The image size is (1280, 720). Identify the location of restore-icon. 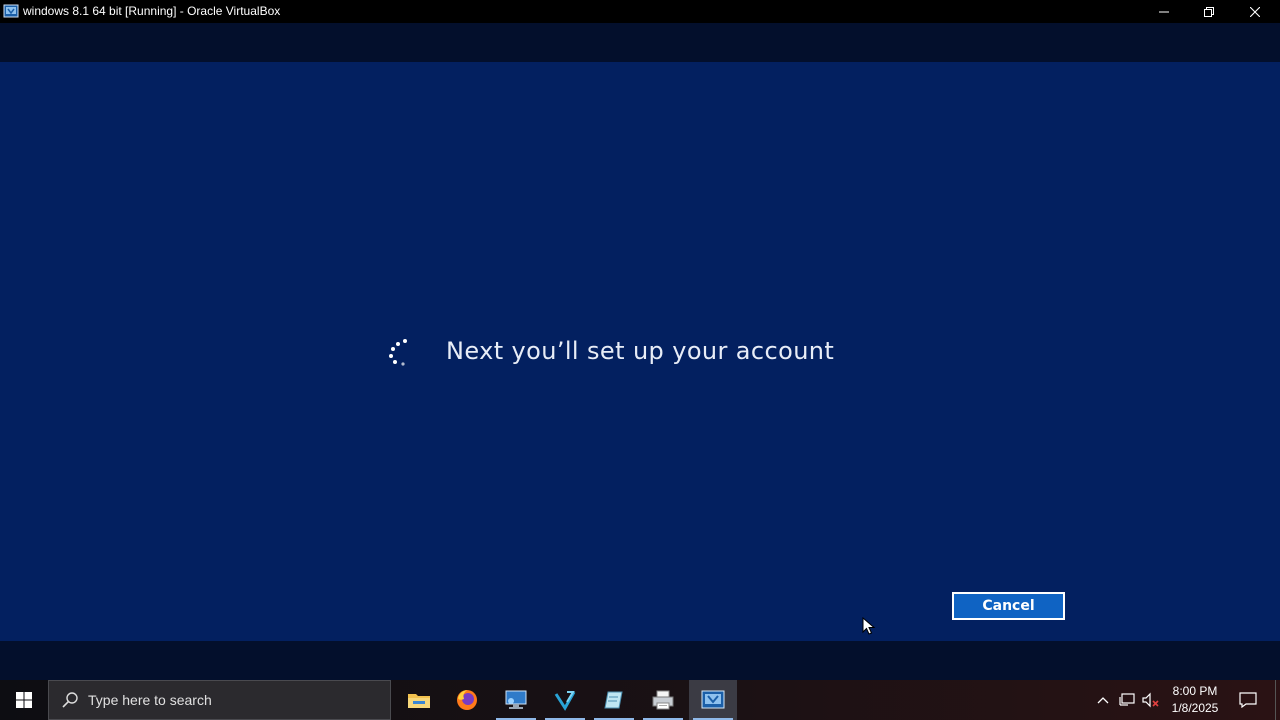
(1209, 11).